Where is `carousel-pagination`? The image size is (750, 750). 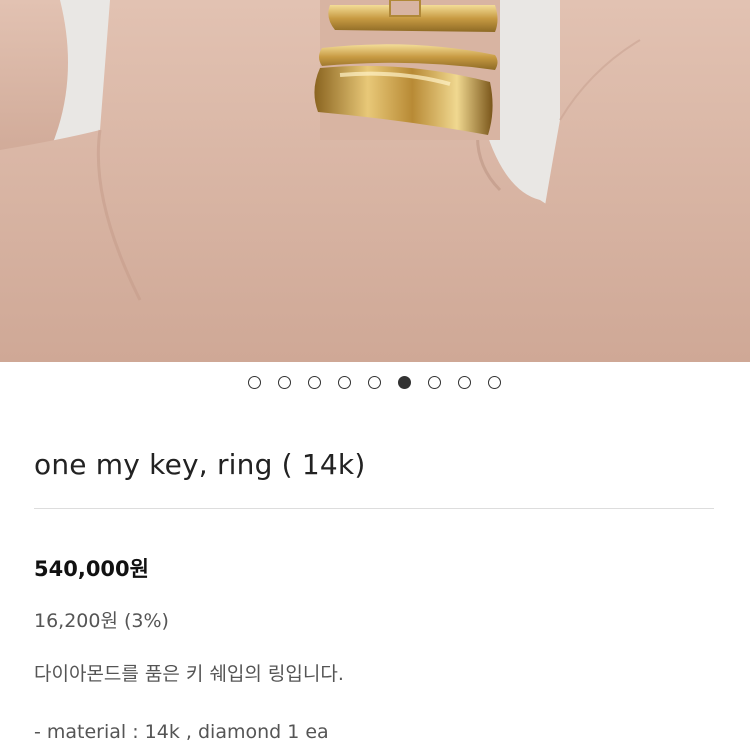
carousel-pagination is located at coordinates (375, 384).